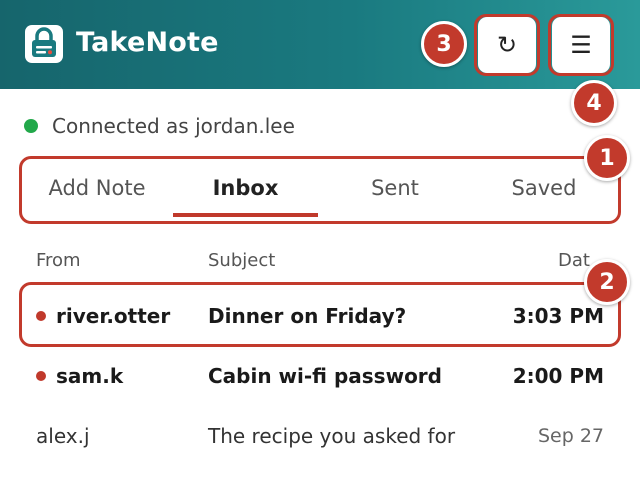 Image resolution: width=640 pixels, height=488 pixels. What do you see at coordinates (332, 436) in the screenshot?
I see `message-subject: The recipe you asked for` at bounding box center [332, 436].